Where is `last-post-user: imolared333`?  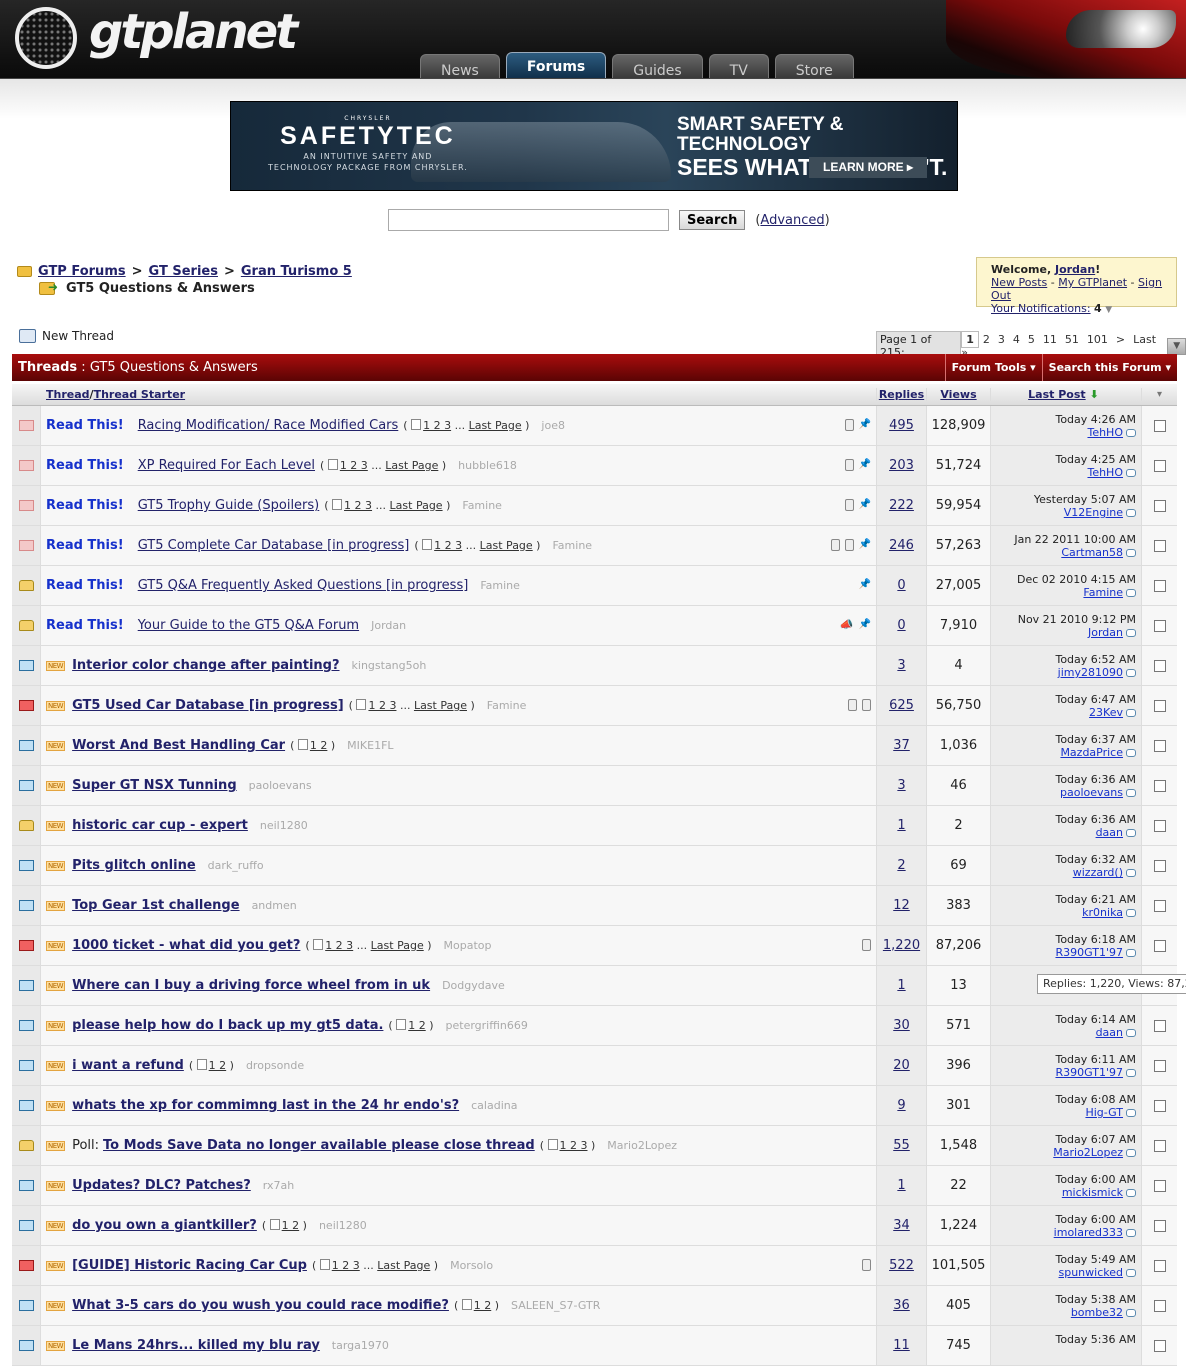
last-post-user: imolared333 is located at coordinates (1088, 1232).